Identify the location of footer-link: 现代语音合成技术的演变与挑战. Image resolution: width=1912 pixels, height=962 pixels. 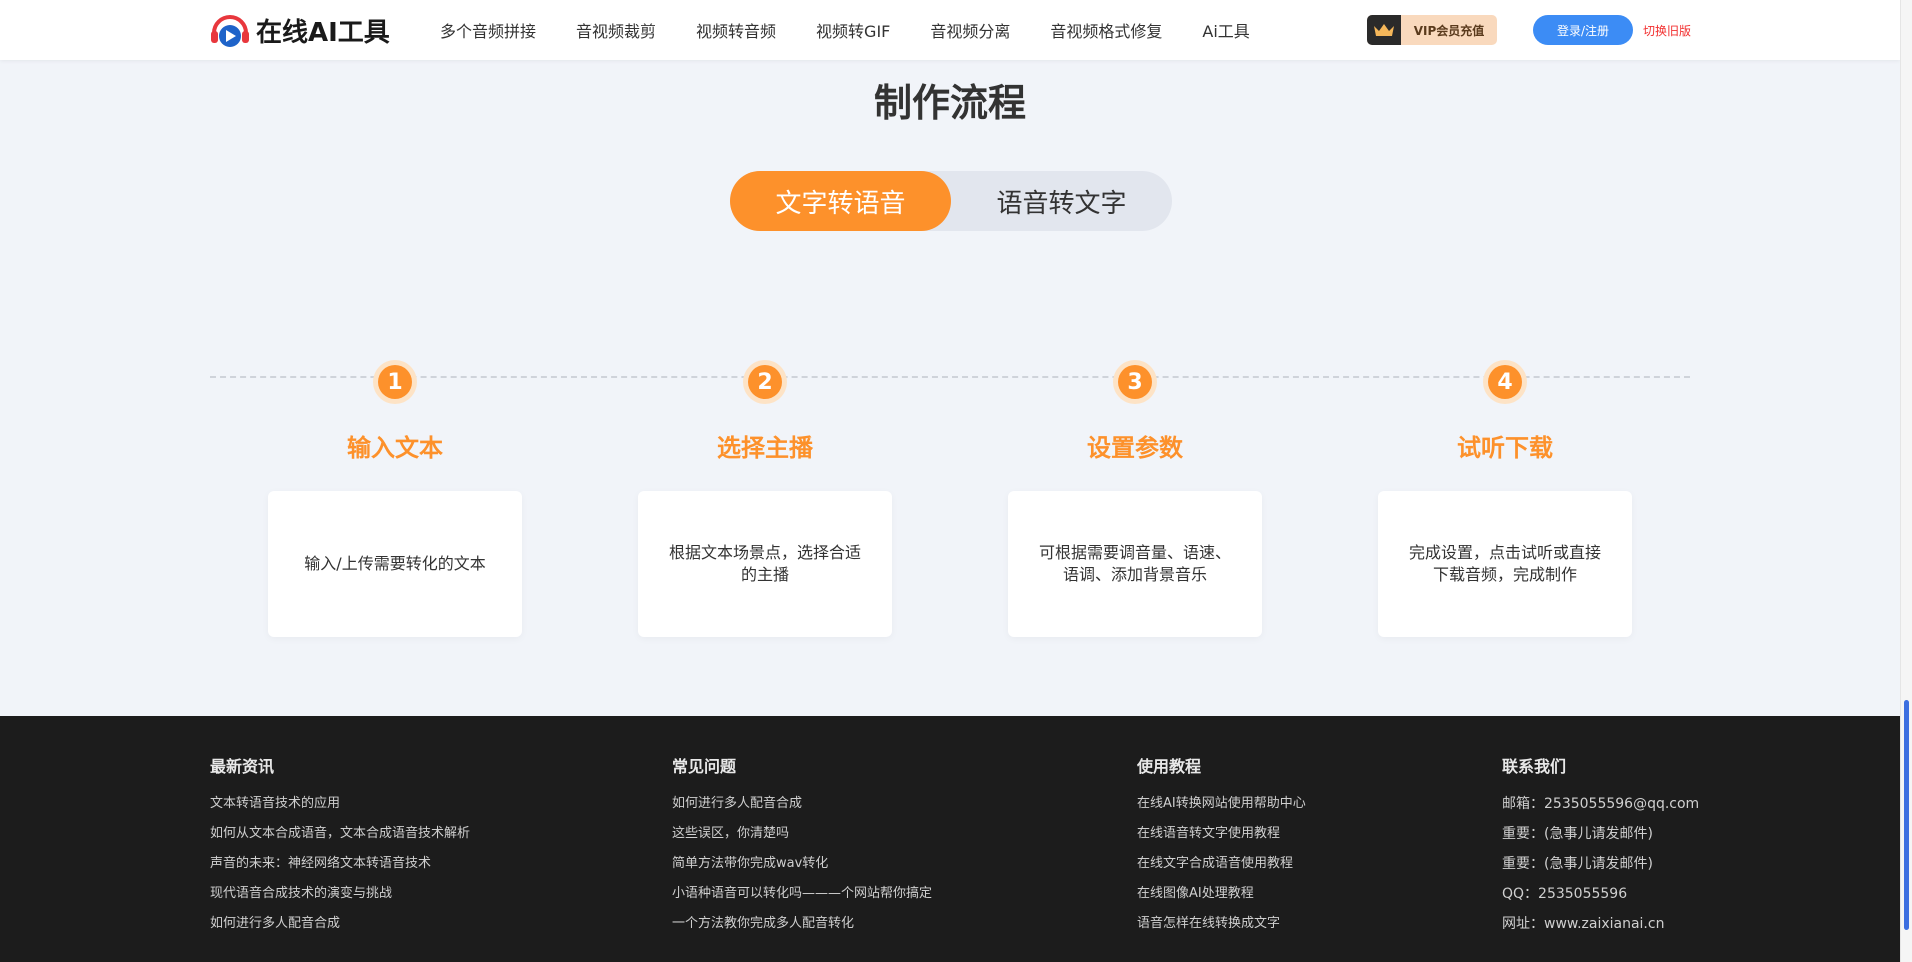
(340, 894).